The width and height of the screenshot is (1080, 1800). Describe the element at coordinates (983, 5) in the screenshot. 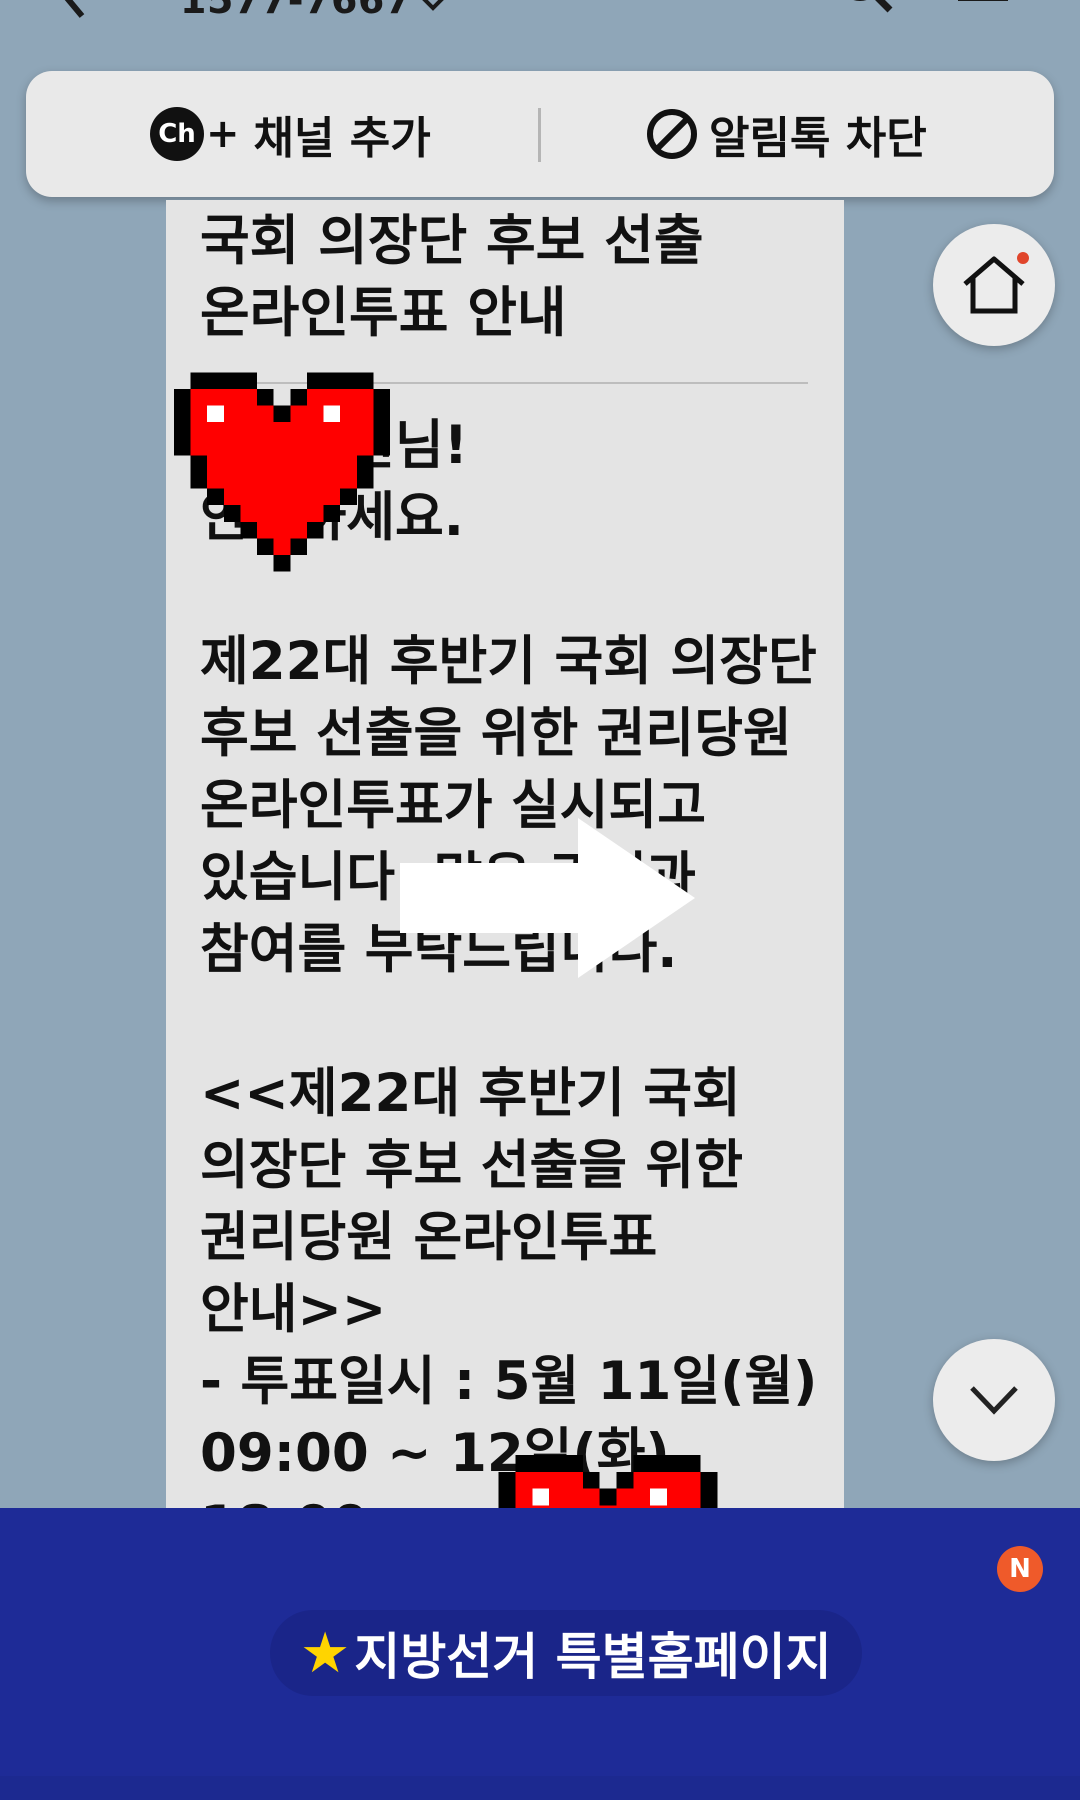

I see `menu-button` at that location.